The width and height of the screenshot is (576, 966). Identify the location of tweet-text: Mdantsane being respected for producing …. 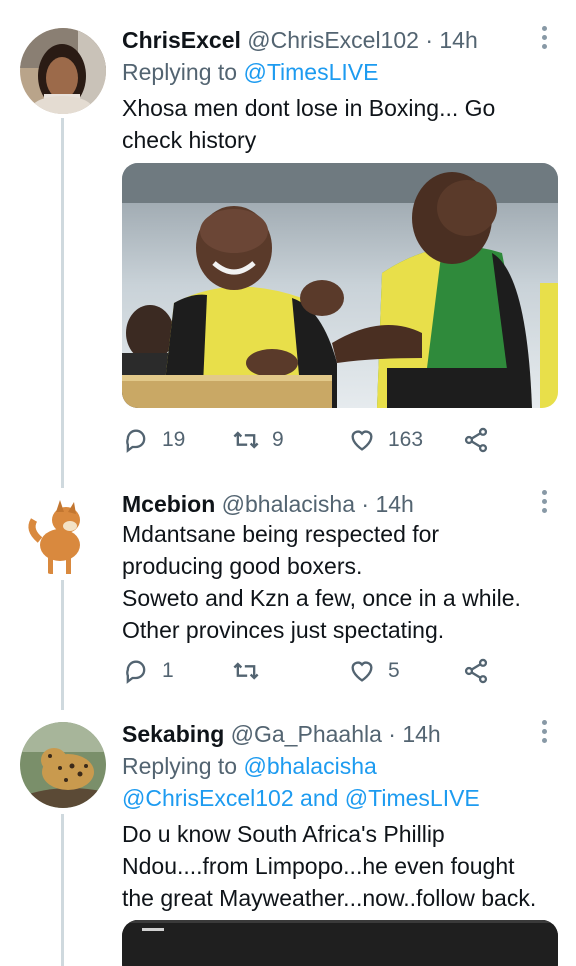
(342, 582).